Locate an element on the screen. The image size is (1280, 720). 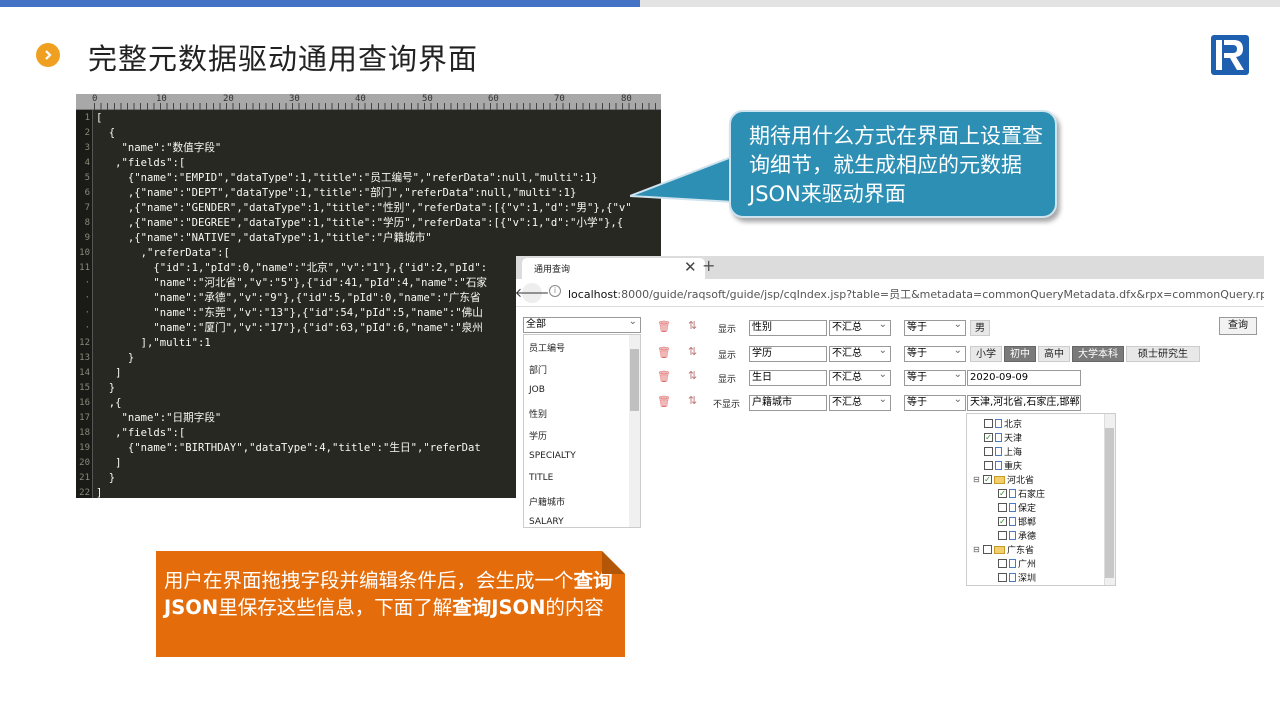
tree-node-label: 深圳 is located at coordinates (1027, 579).